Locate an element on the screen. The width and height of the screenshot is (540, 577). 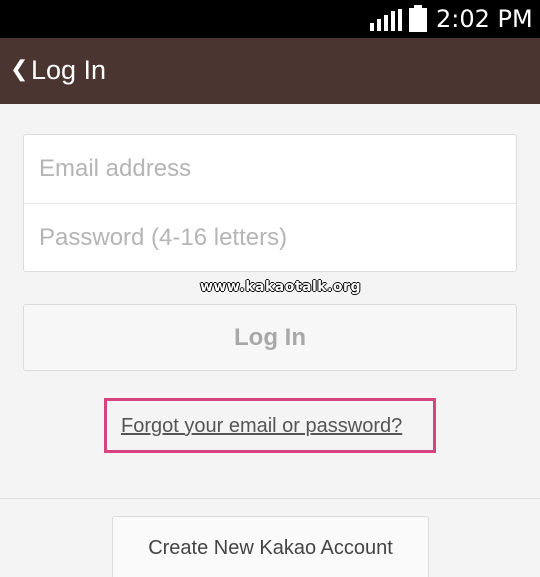
watermark-text: www.kakaotalk.org is located at coordinates (280, 287).